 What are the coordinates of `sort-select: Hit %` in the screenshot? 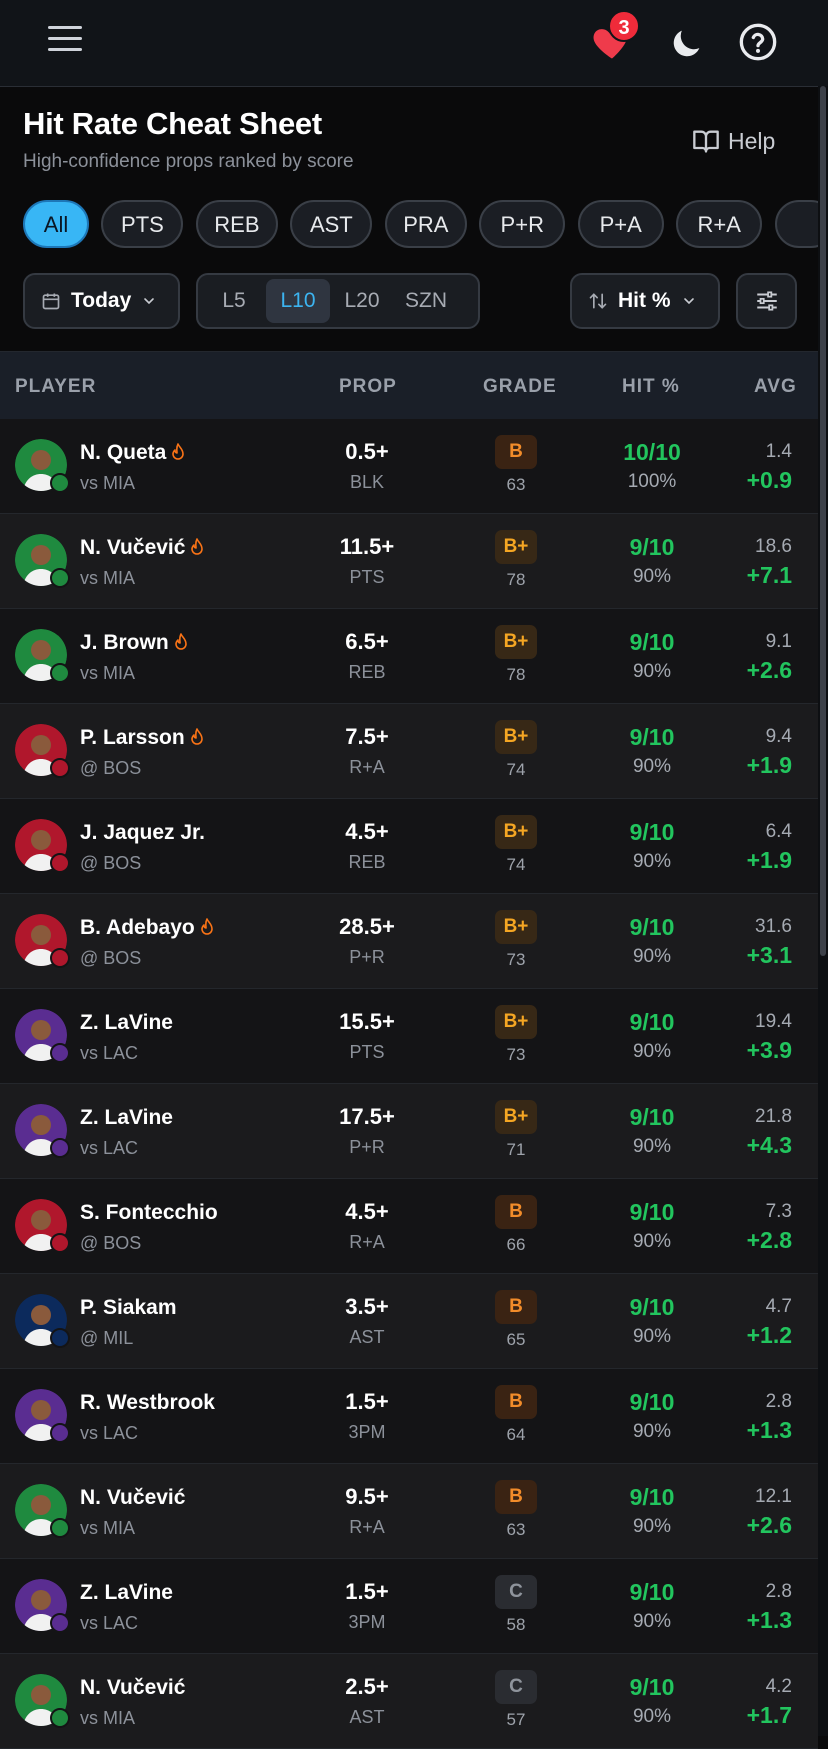 It's located at (645, 301).